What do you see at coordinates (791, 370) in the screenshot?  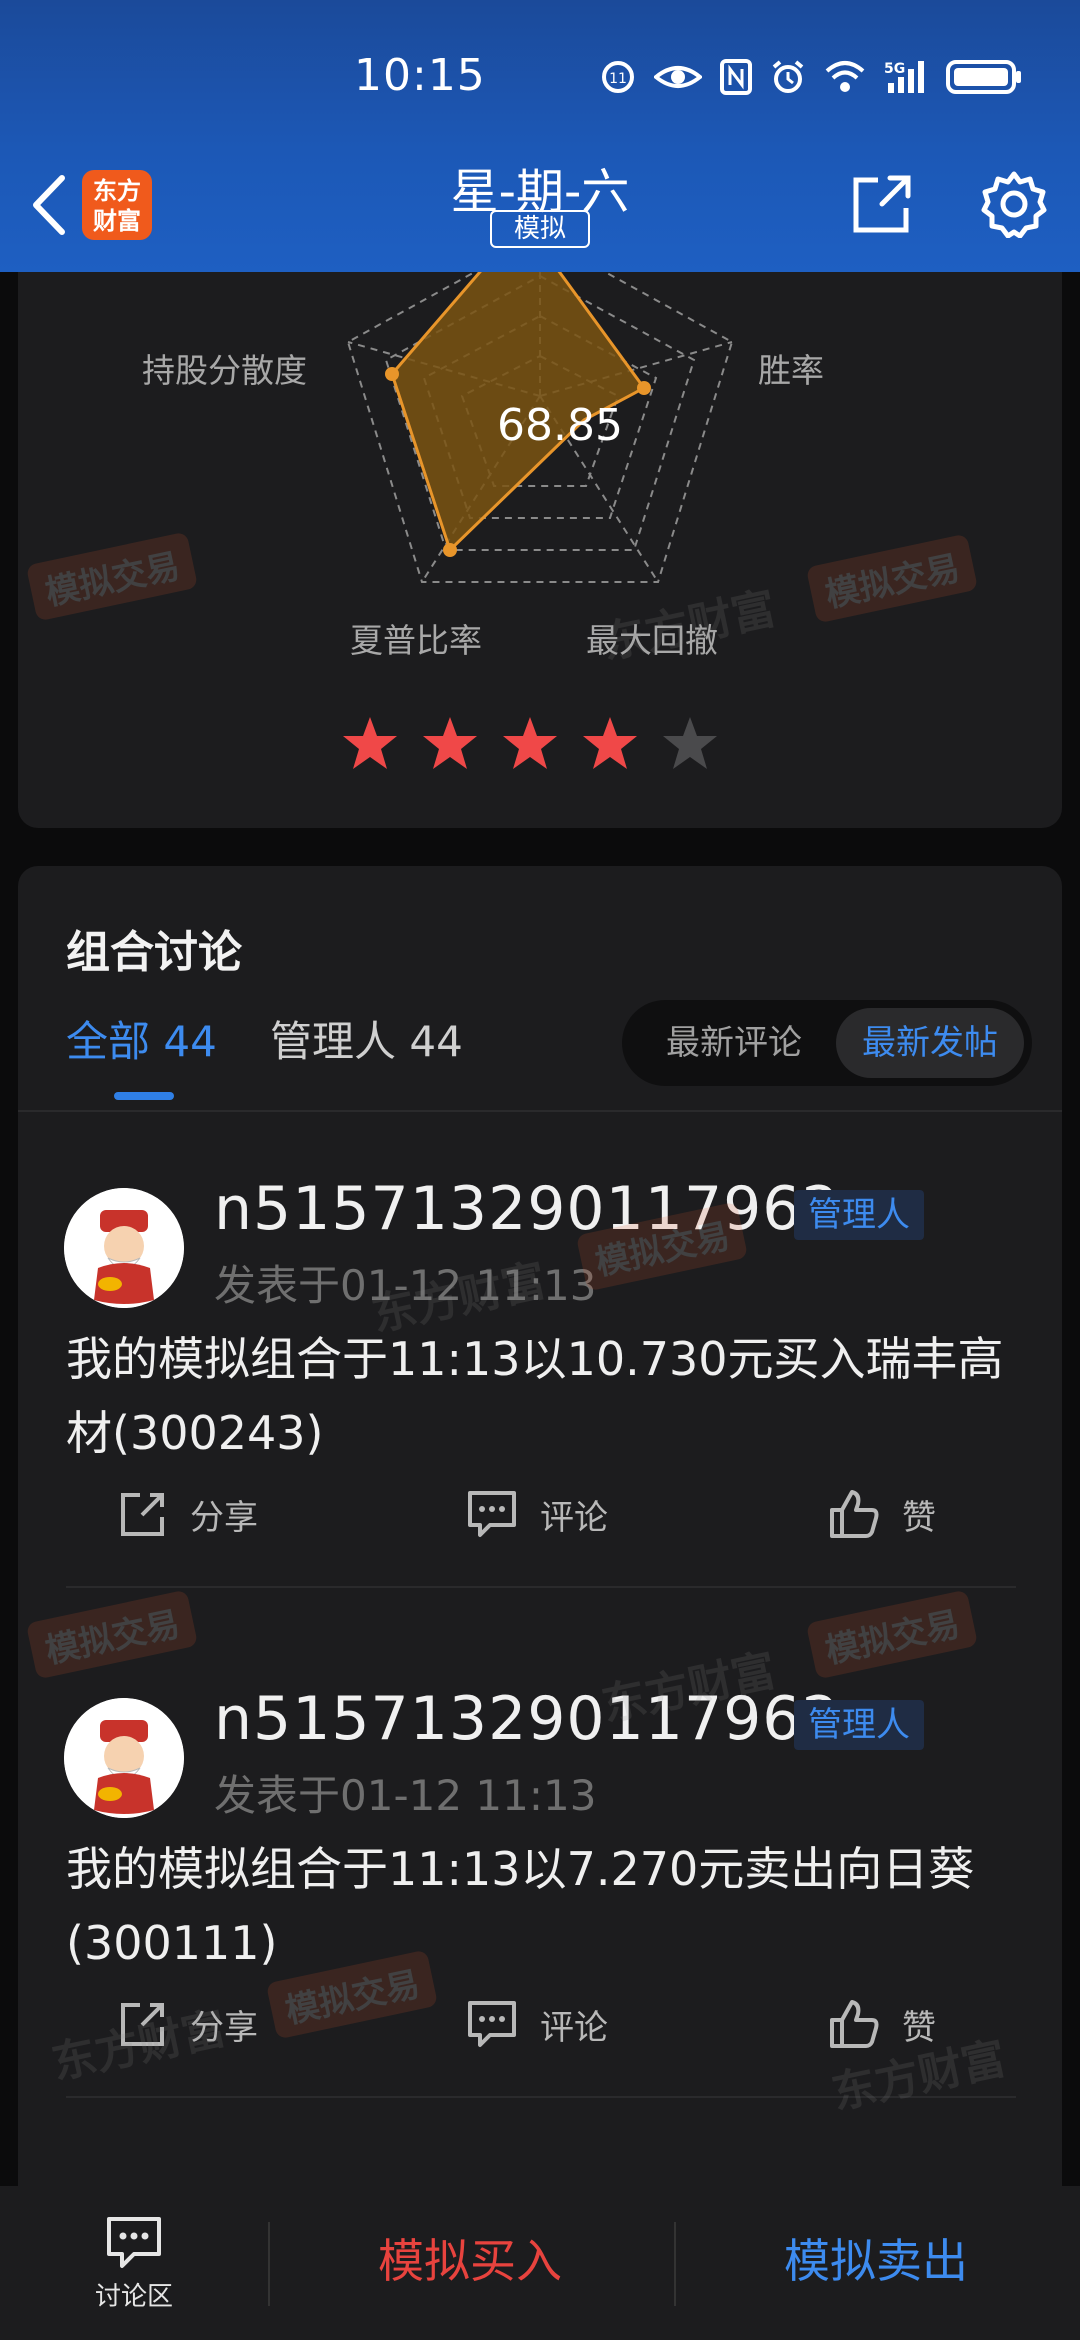 I see `axis-label-win-rate: 胜率` at bounding box center [791, 370].